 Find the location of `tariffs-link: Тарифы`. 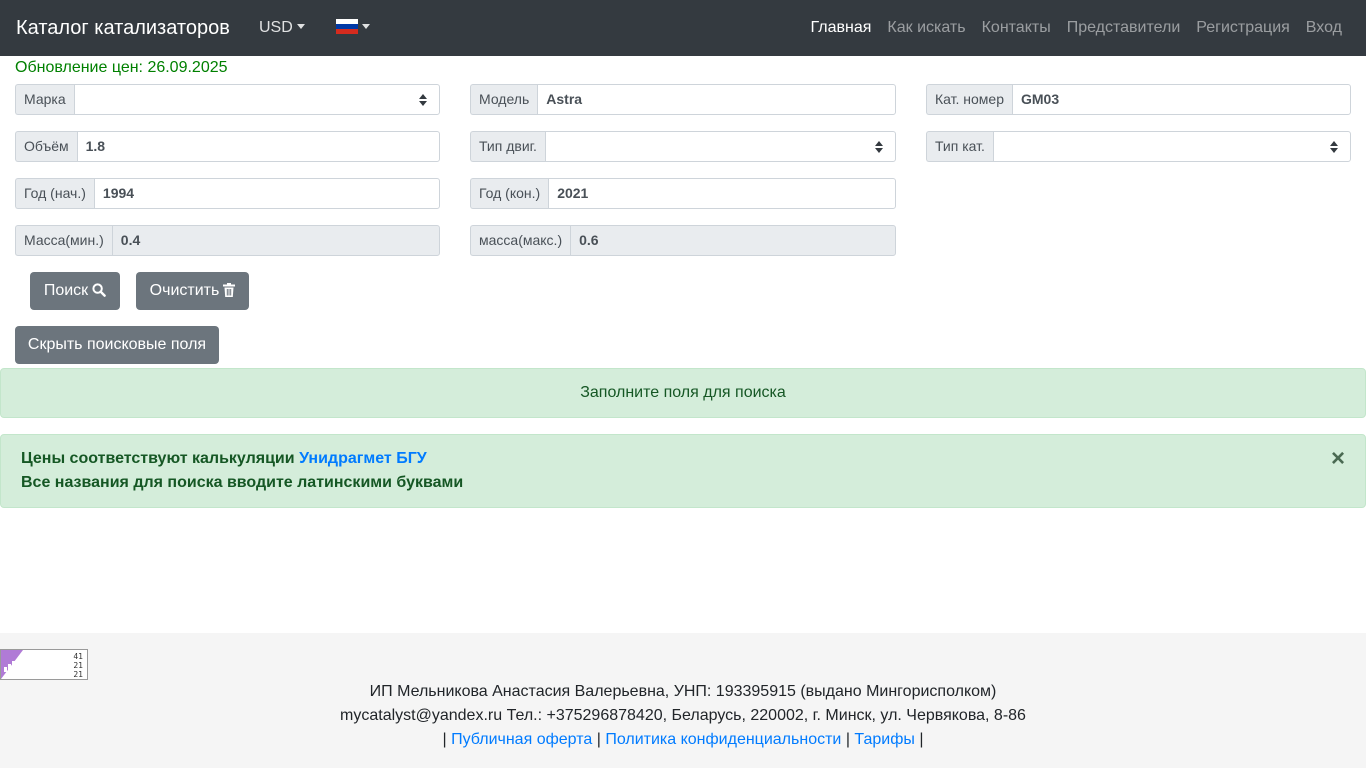

tariffs-link: Тарифы is located at coordinates (884, 739).